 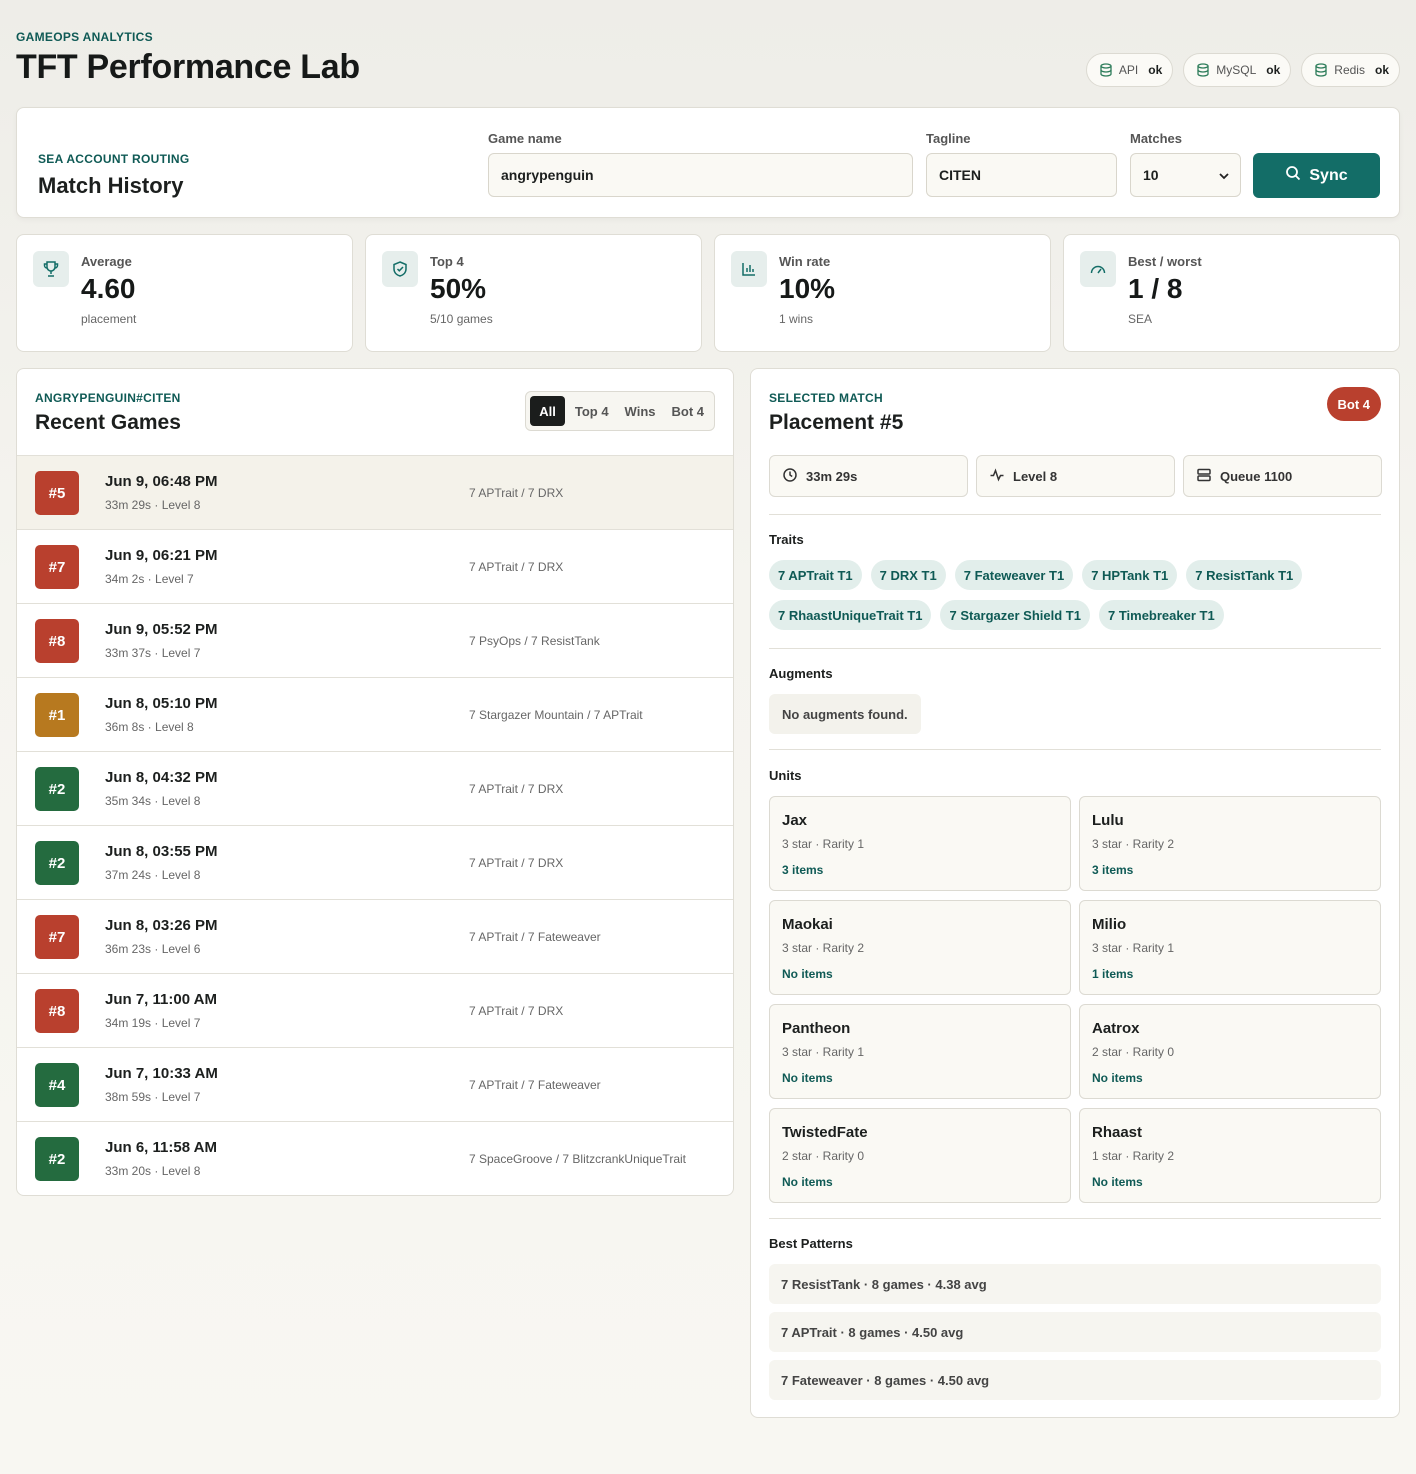 I want to click on search-eyebrow: SEA ACCOUNT ROUTING, so click(x=114, y=159).